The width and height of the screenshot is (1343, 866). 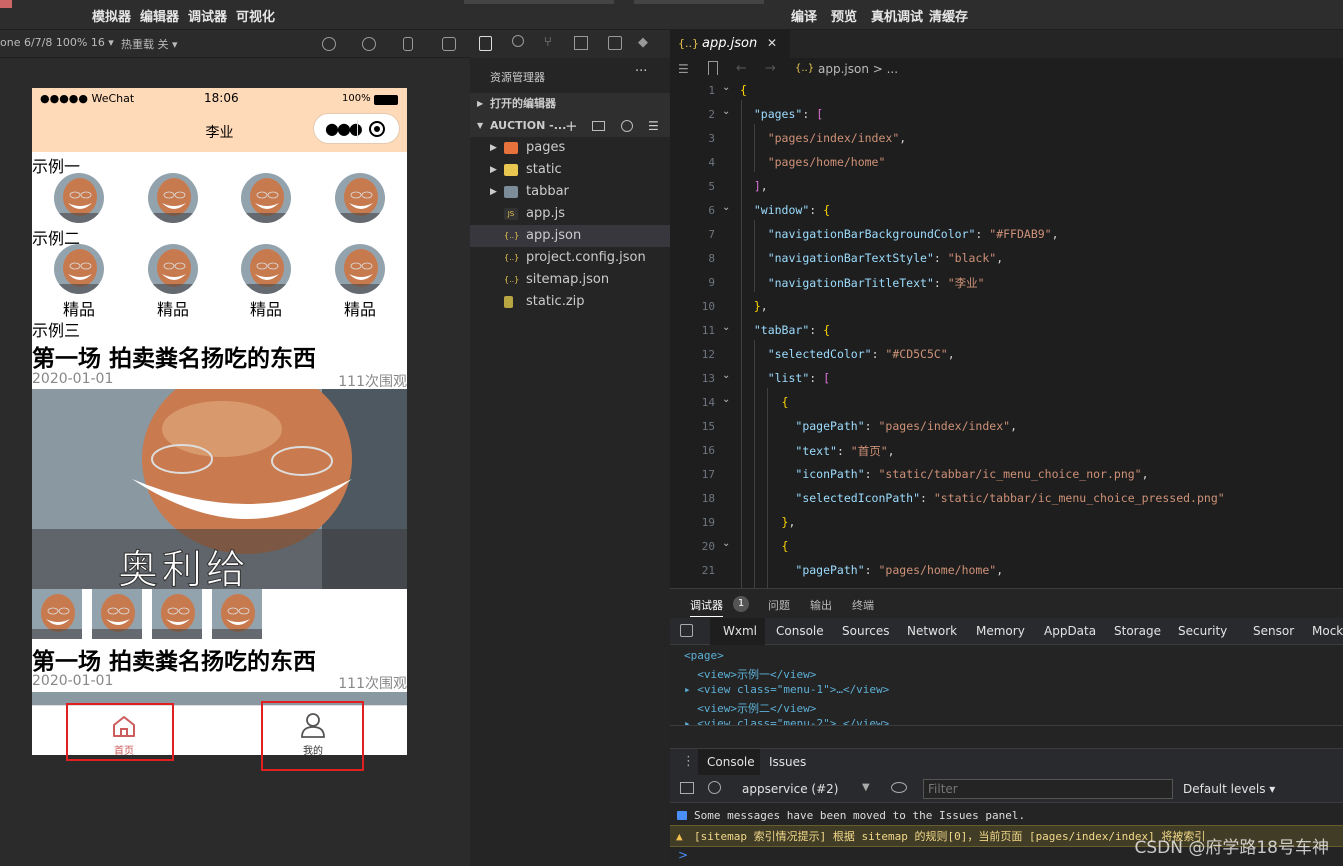 What do you see at coordinates (1273, 631) in the screenshot?
I see `devtab-sensor: Sensor` at bounding box center [1273, 631].